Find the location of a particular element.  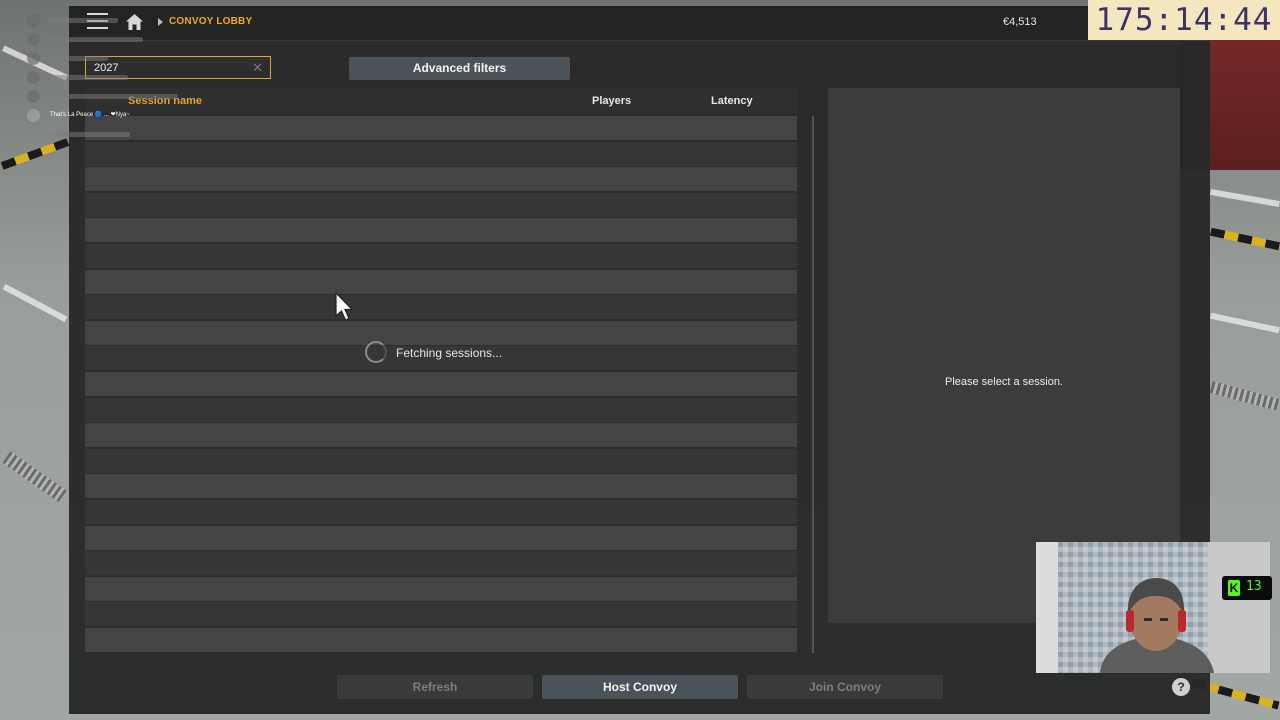

empty-selection-message: Please select a session. is located at coordinates (1003, 382).